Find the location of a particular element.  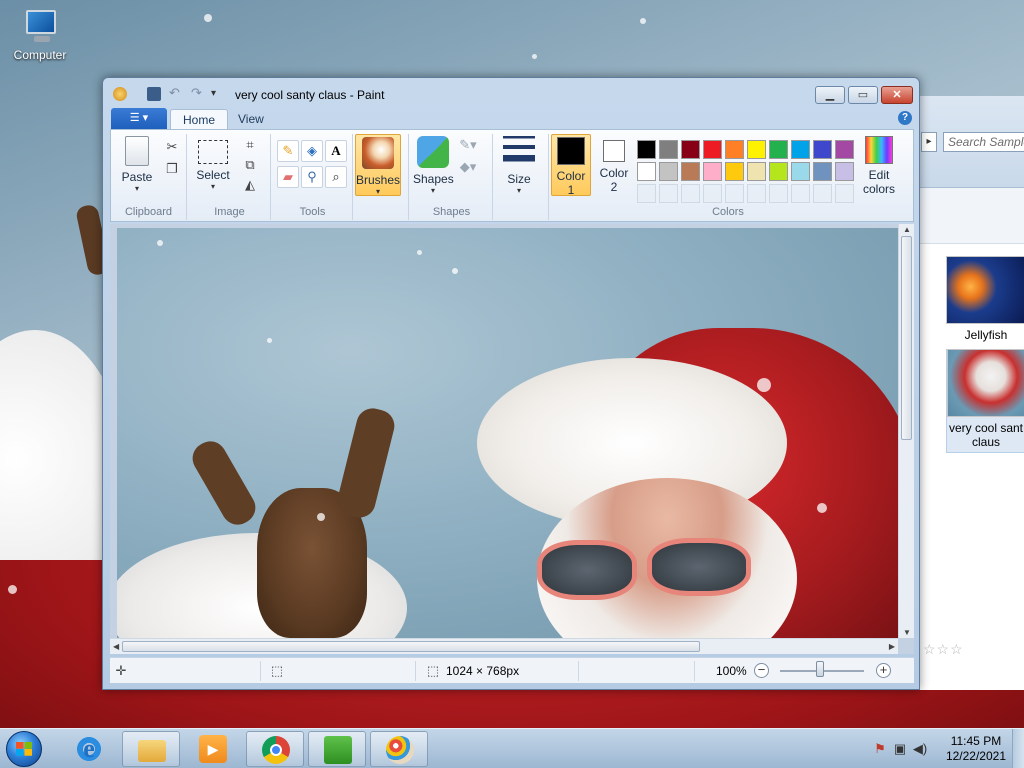

clock: 11:45 PM 12/22/2021 is located at coordinates (976, 749).